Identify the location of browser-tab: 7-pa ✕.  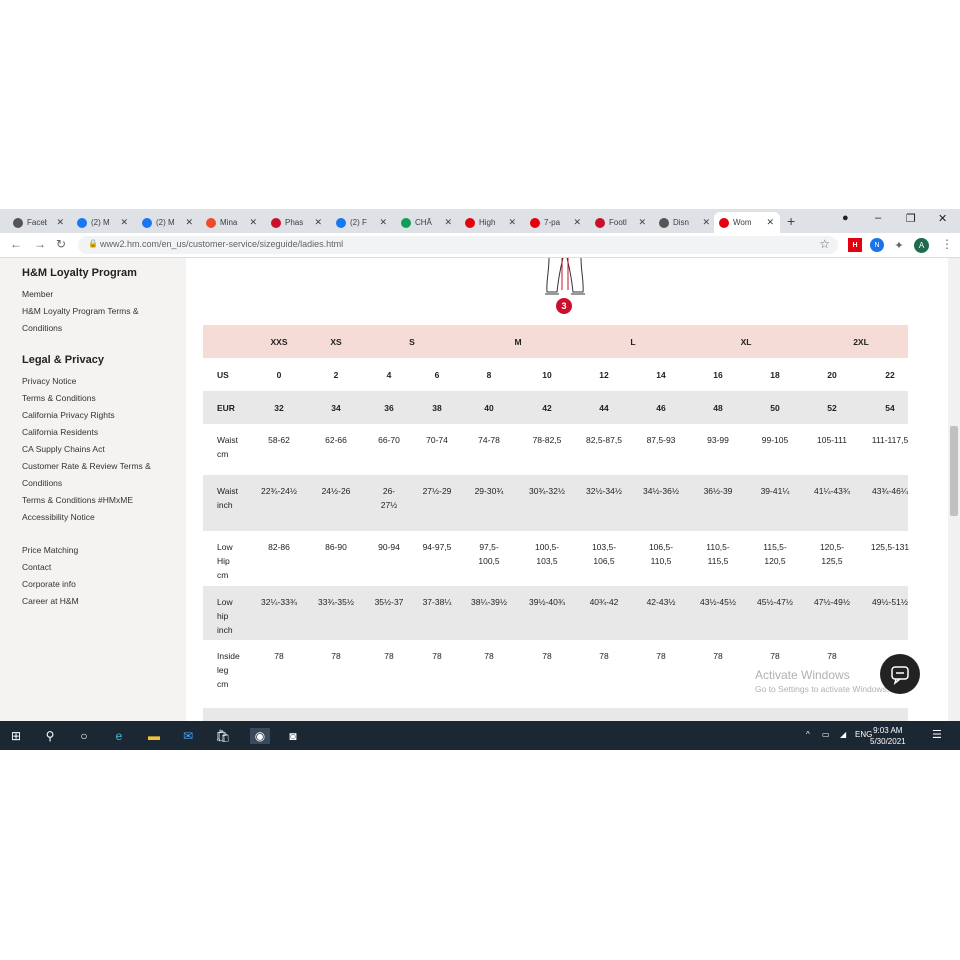
(556, 222).